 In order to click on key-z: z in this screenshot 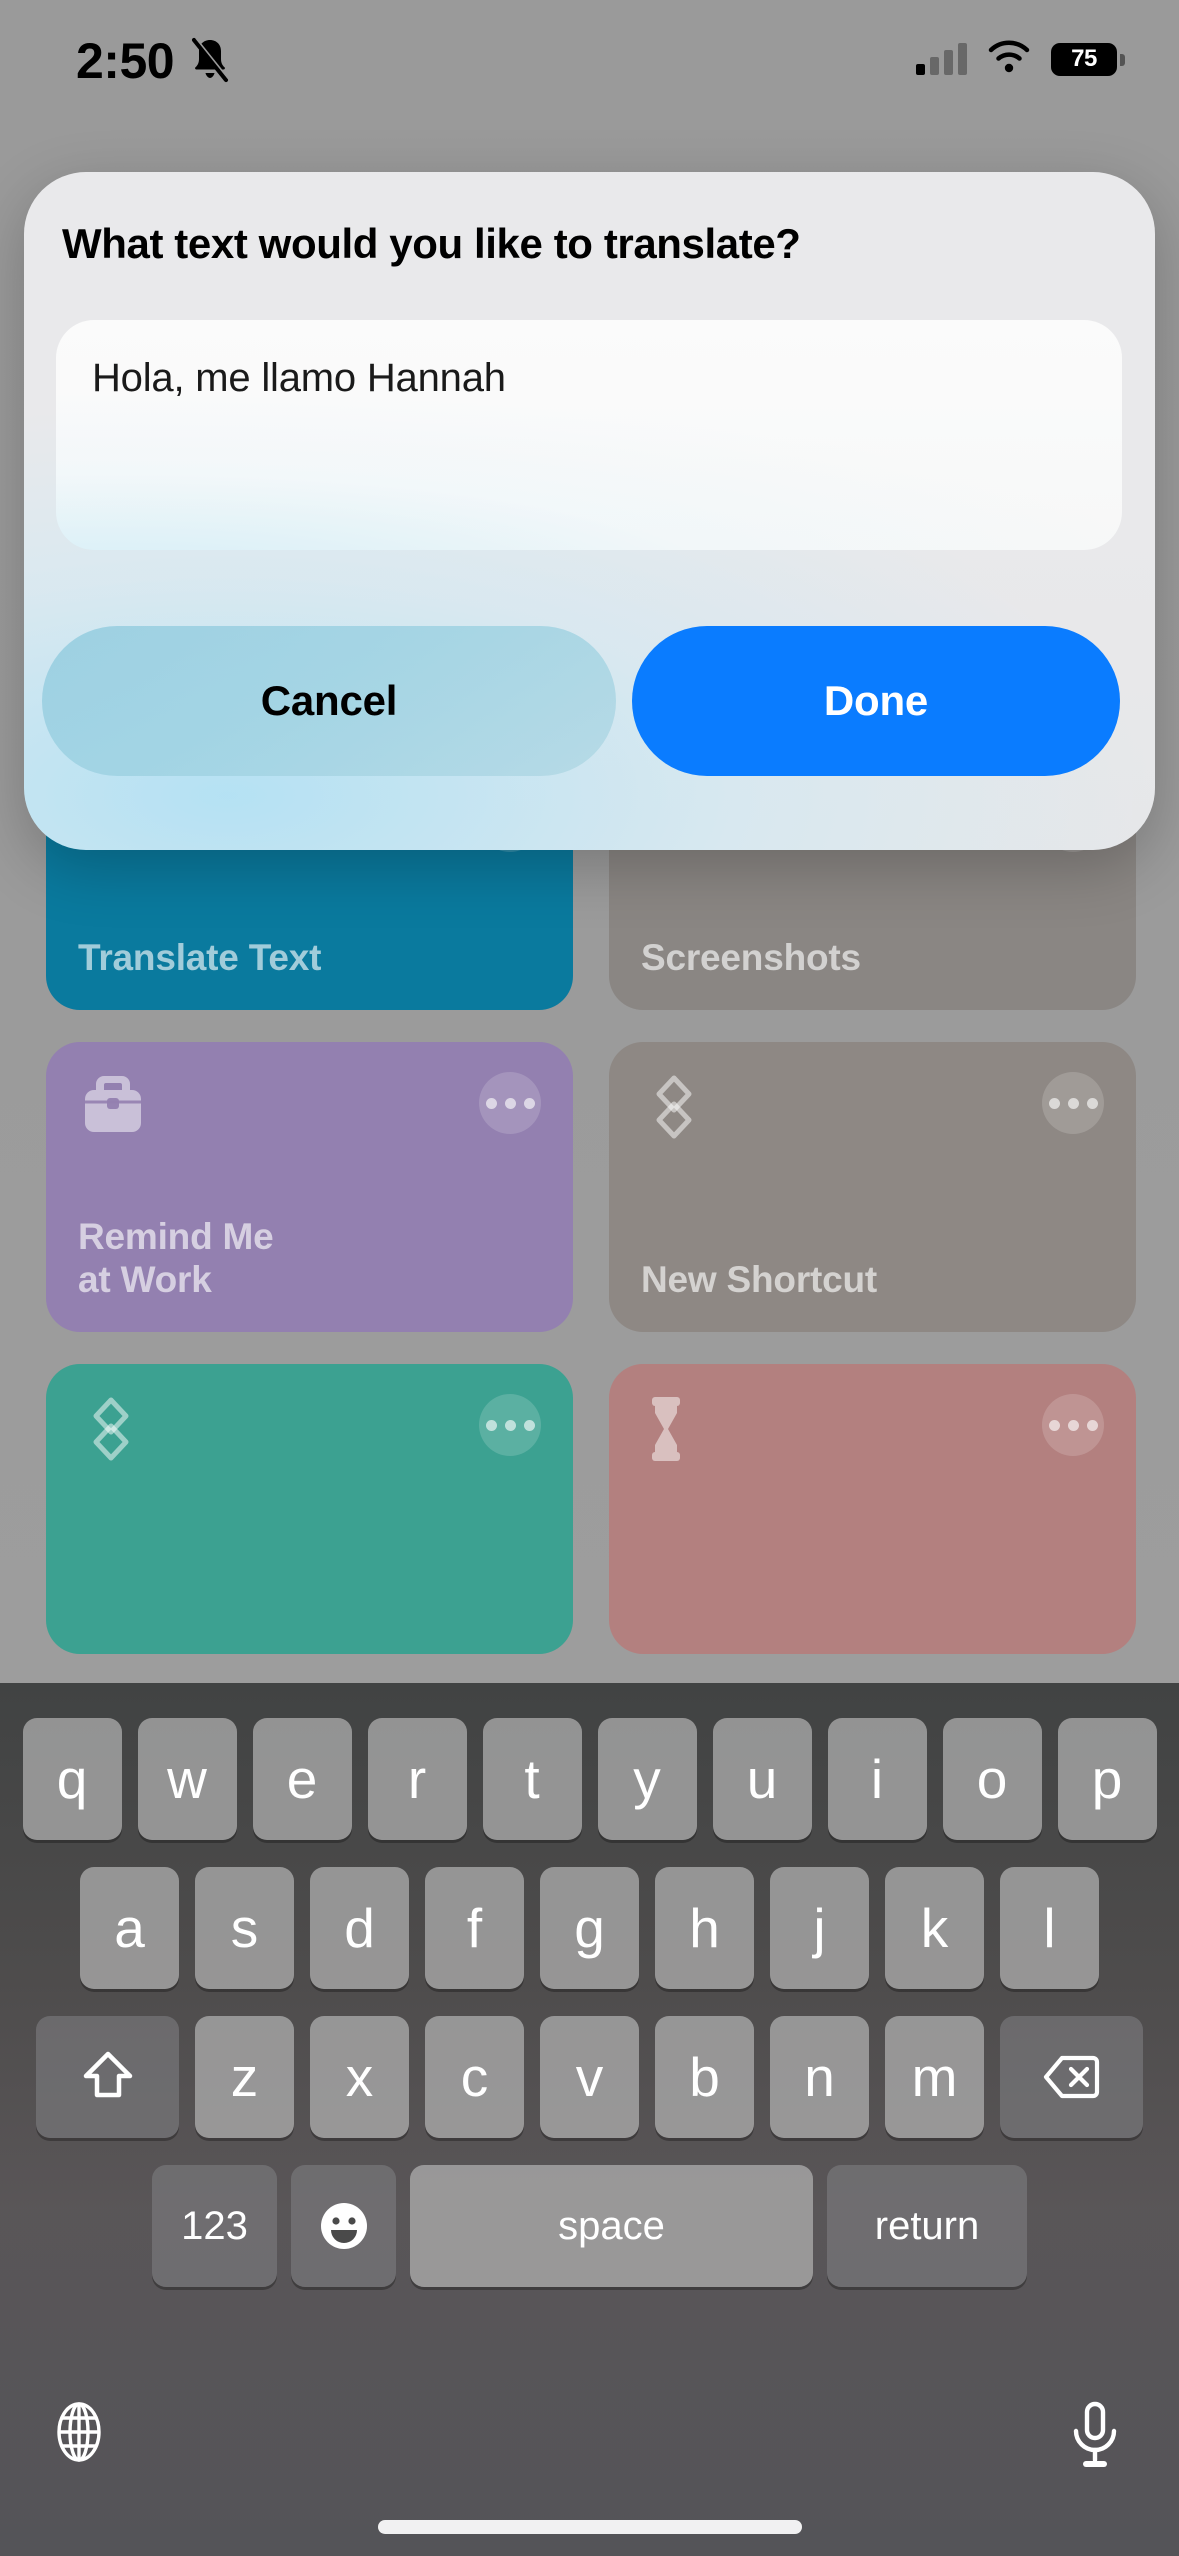, I will do `click(244, 2077)`.